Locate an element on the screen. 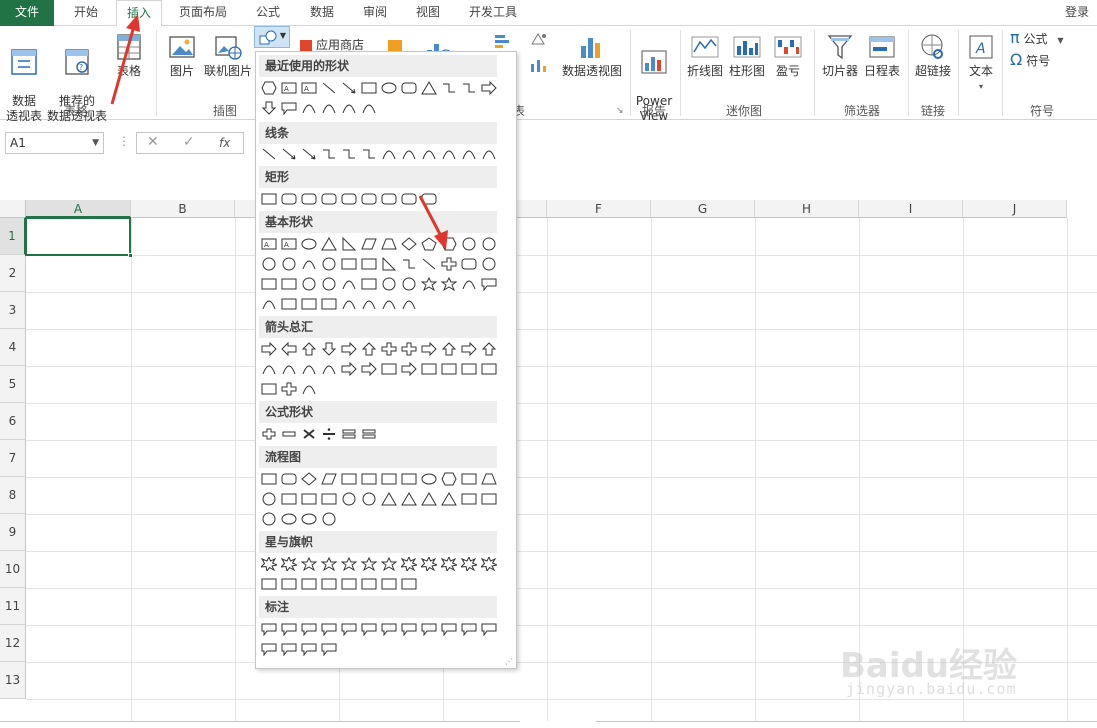 The width and height of the screenshot is (1097, 728). select-all-corner is located at coordinates (13, 209).